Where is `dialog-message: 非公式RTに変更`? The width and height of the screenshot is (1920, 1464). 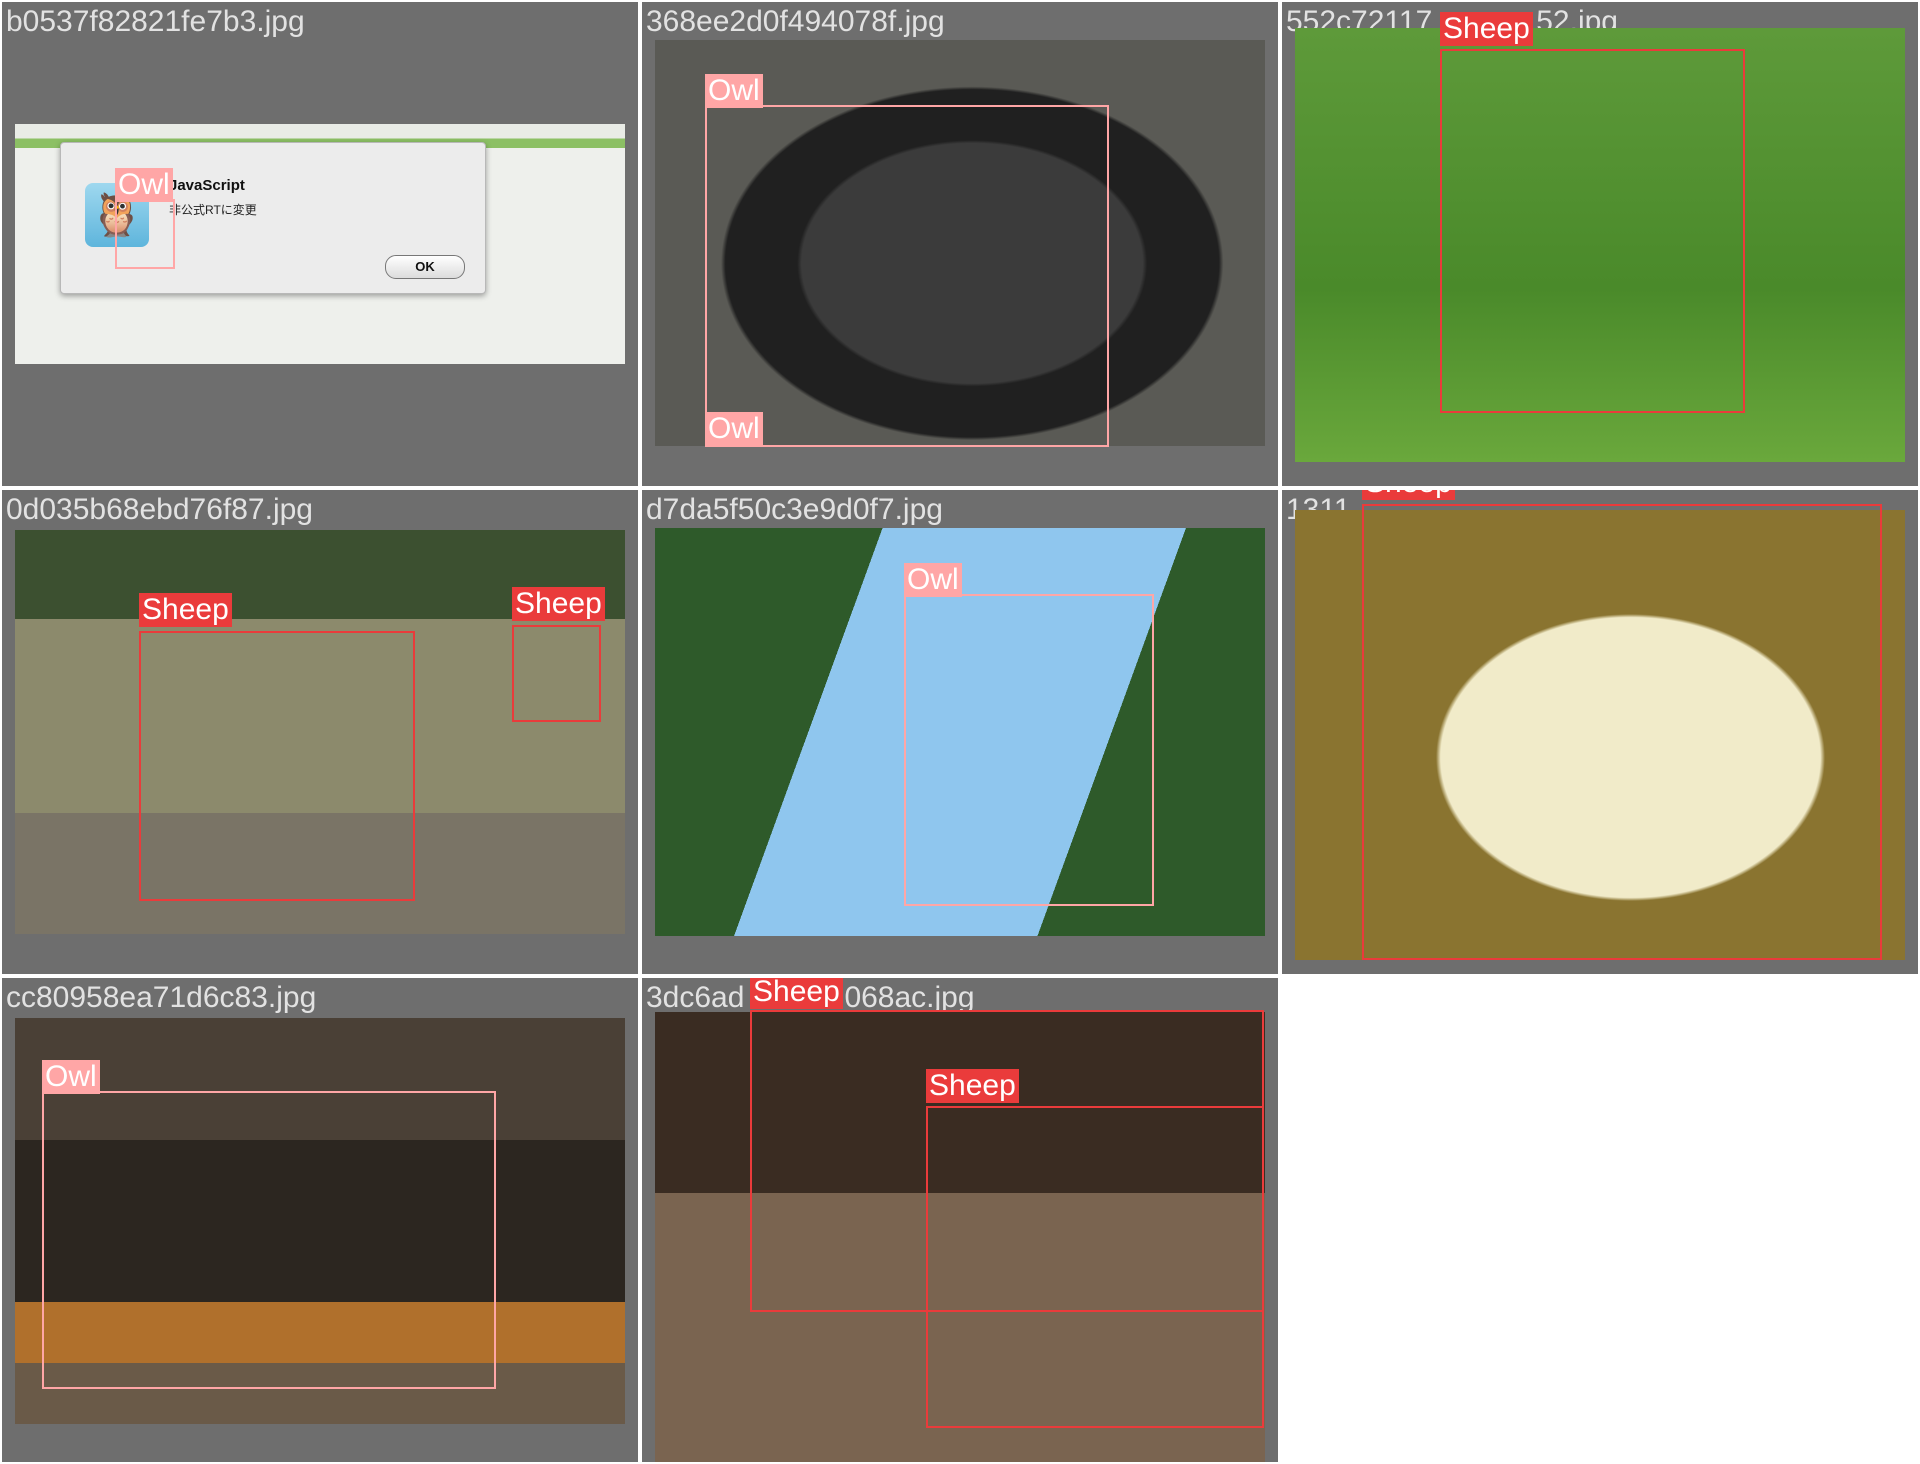
dialog-message: 非公式RTに変更 is located at coordinates (213, 210).